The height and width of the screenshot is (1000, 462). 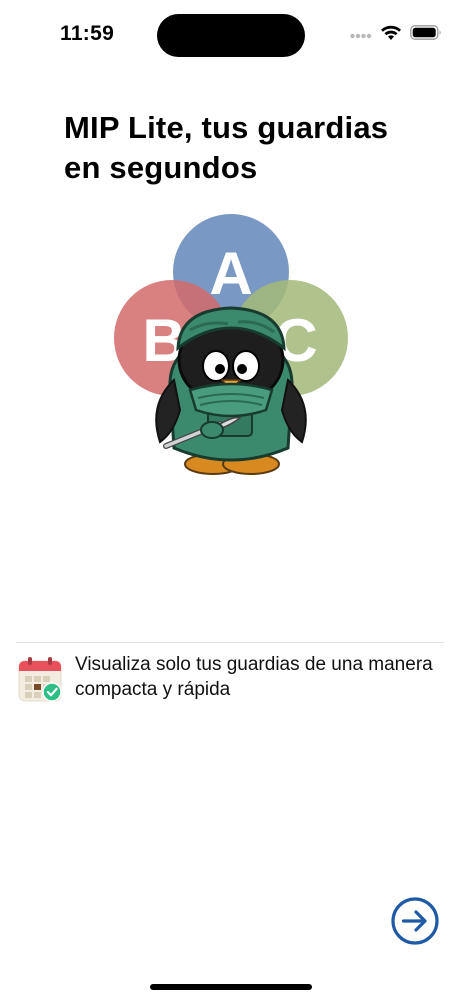 I want to click on arrow-right-circle-icon, so click(x=415, y=921).